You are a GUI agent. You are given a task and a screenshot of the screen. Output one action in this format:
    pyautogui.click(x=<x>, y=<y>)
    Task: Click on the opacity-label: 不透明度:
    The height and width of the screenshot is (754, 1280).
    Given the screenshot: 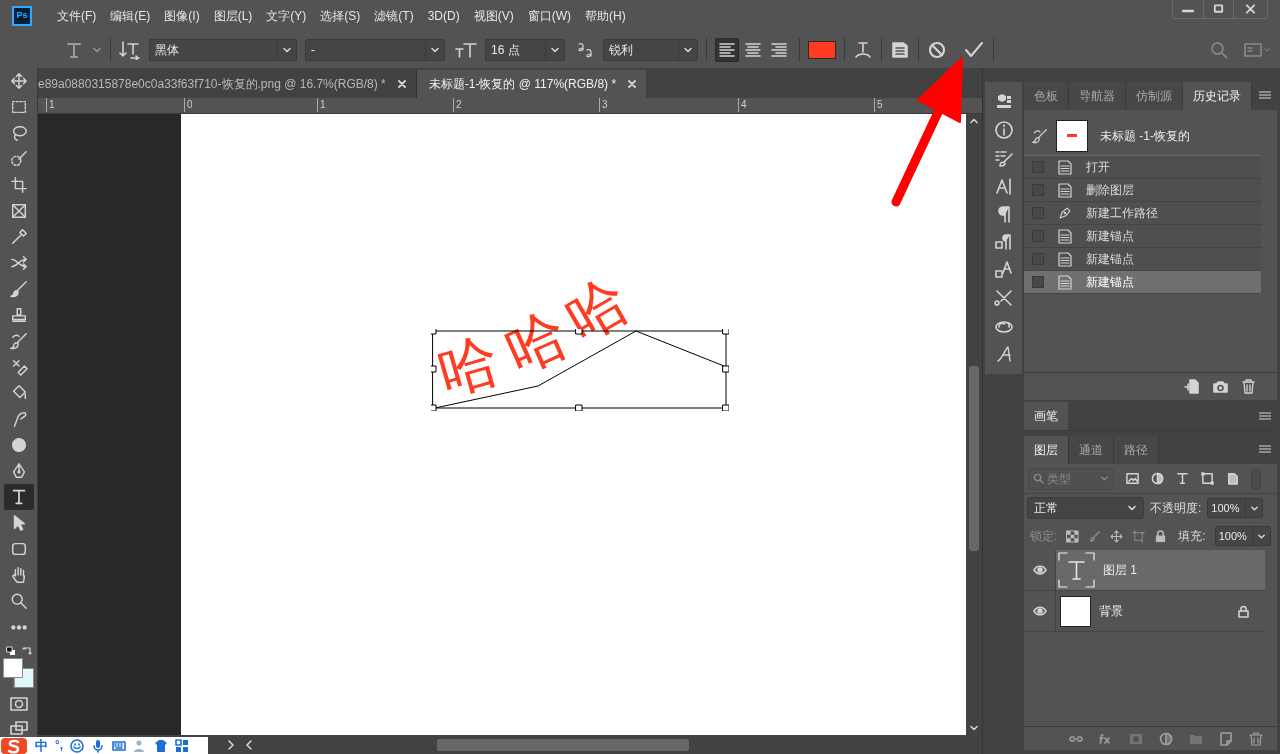 What is the action you would take?
    pyautogui.click(x=1176, y=508)
    